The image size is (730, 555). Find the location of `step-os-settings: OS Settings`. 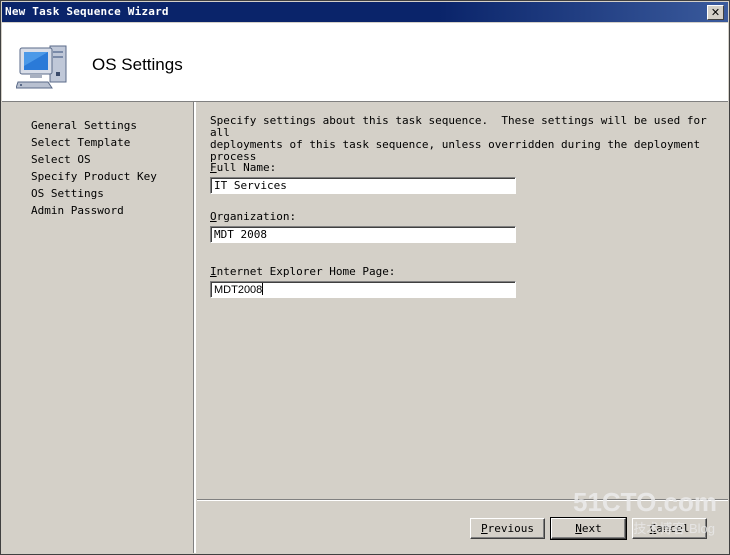

step-os-settings: OS Settings is located at coordinates (67, 193).